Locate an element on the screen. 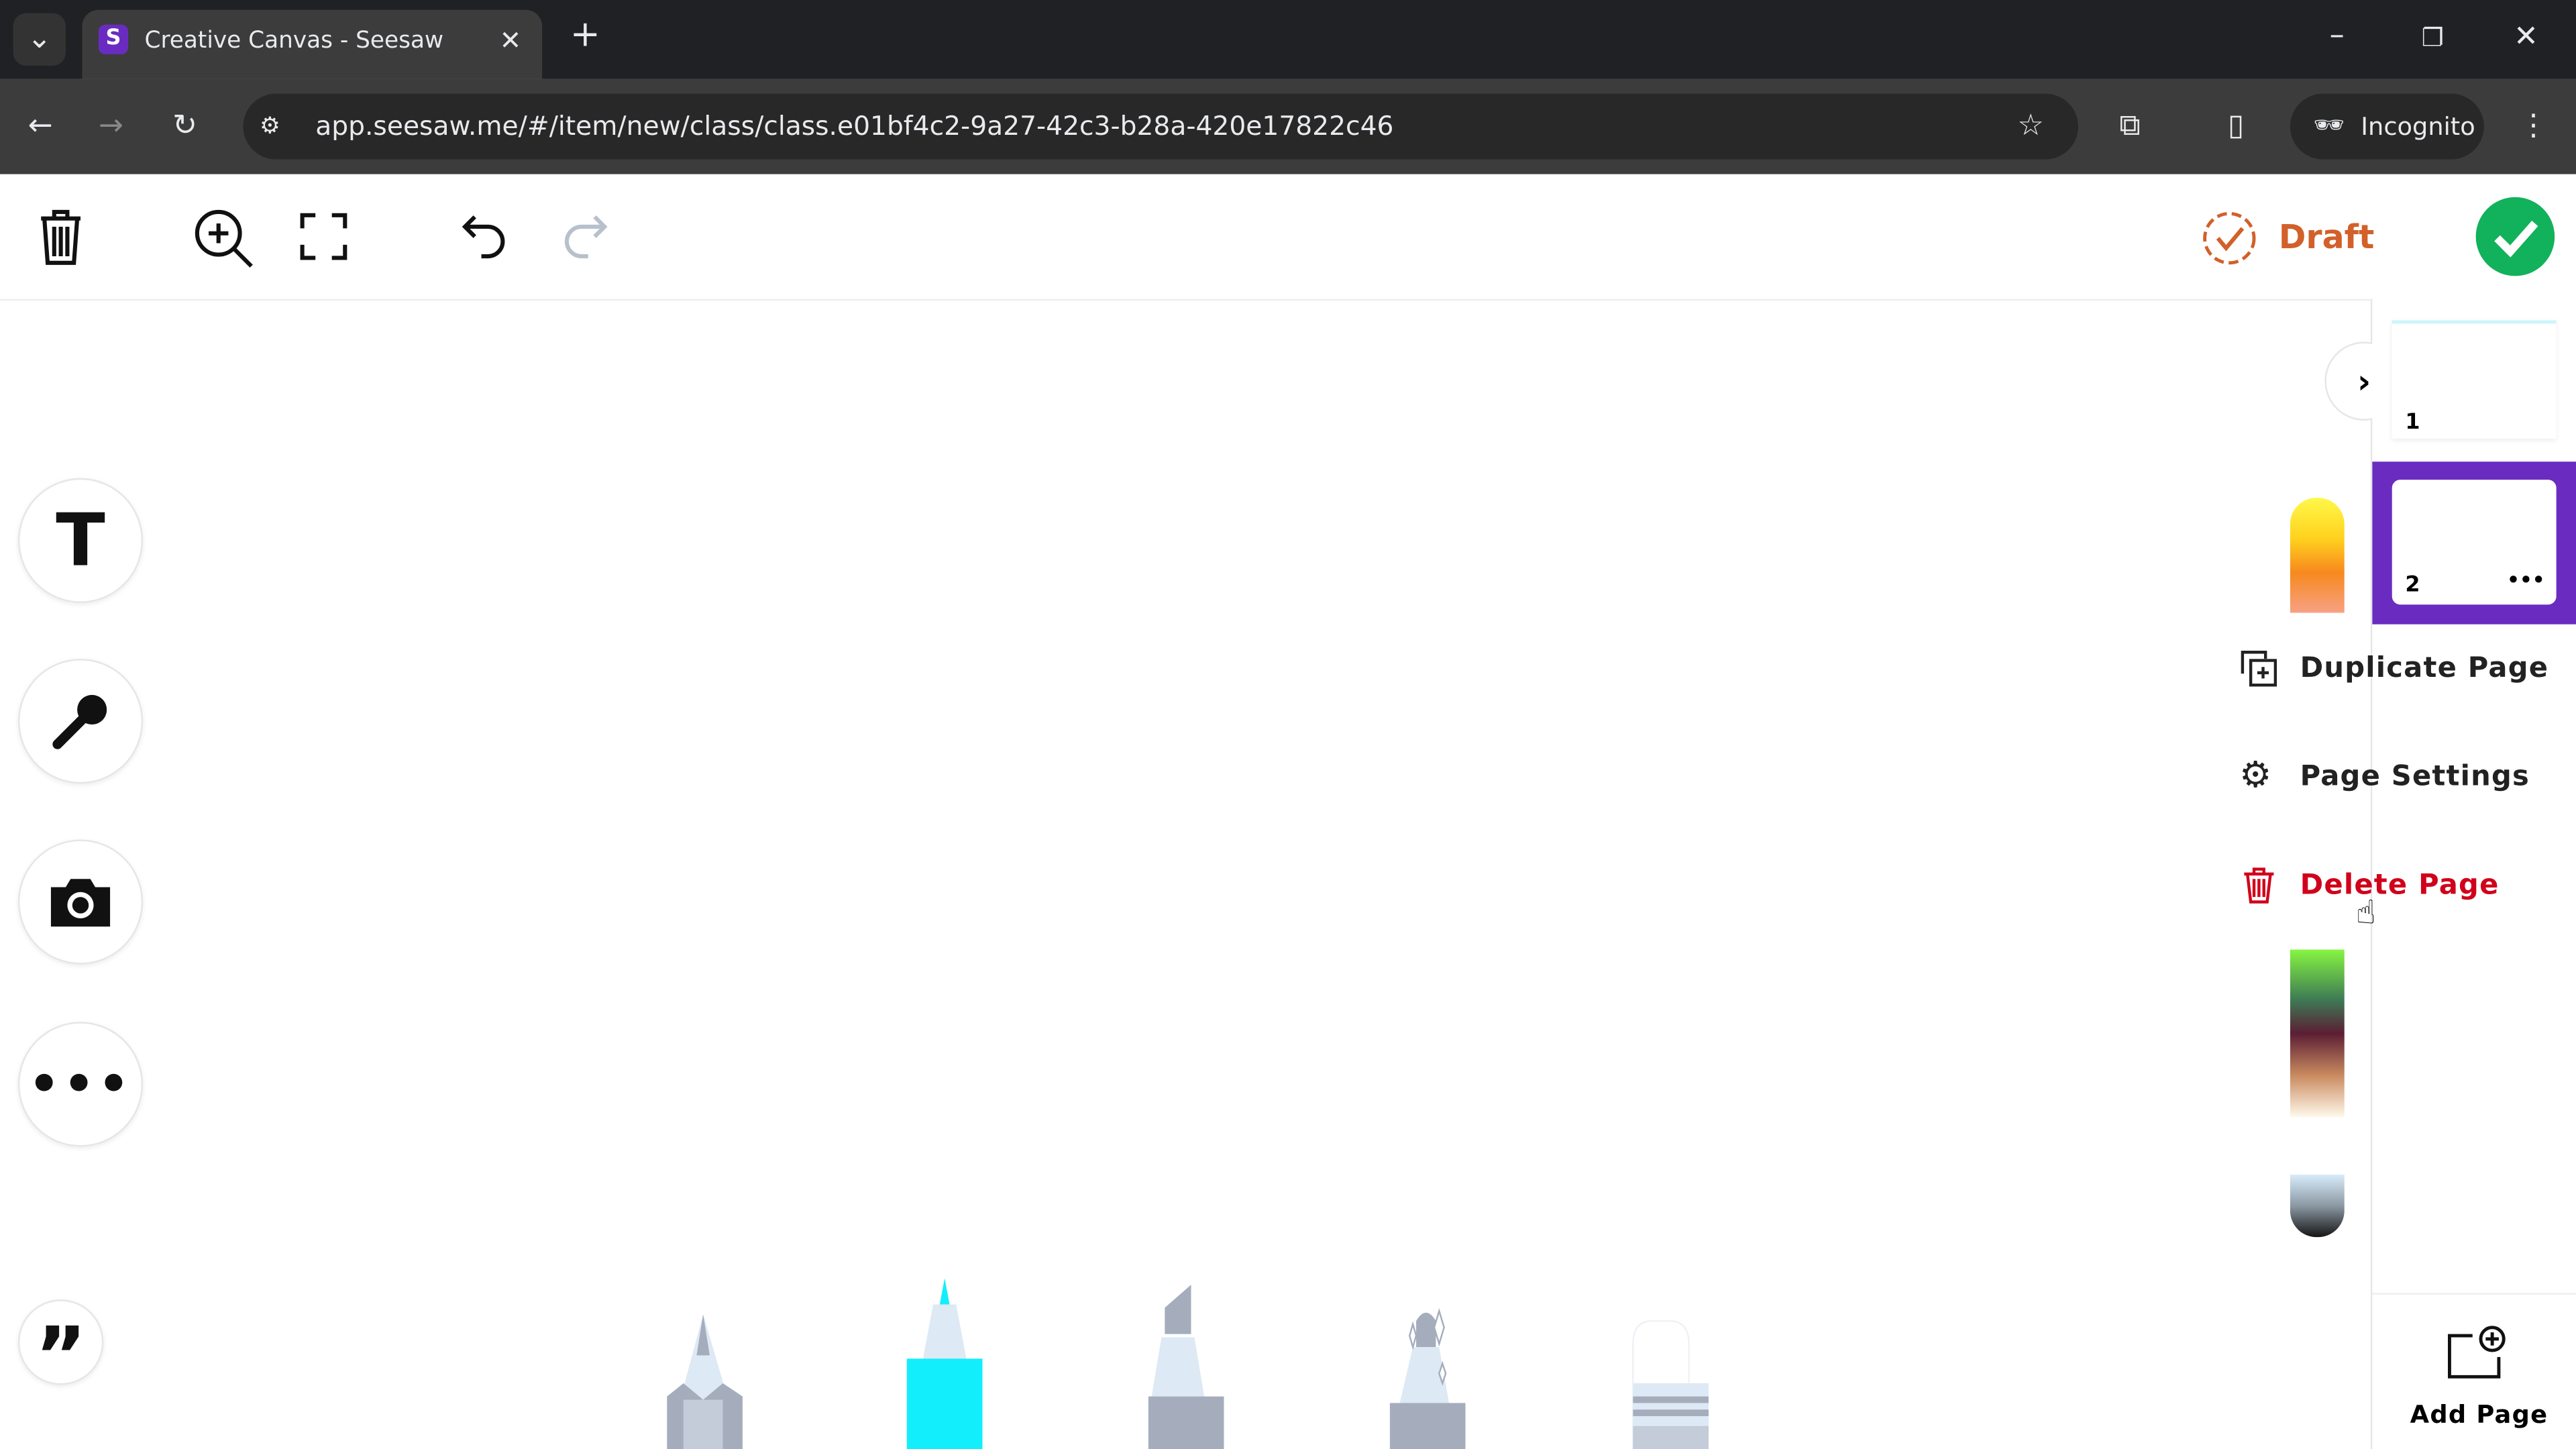 The image size is (2576, 1449). page-thumbnail-2-selected: 2 ••• is located at coordinates (2474, 543).